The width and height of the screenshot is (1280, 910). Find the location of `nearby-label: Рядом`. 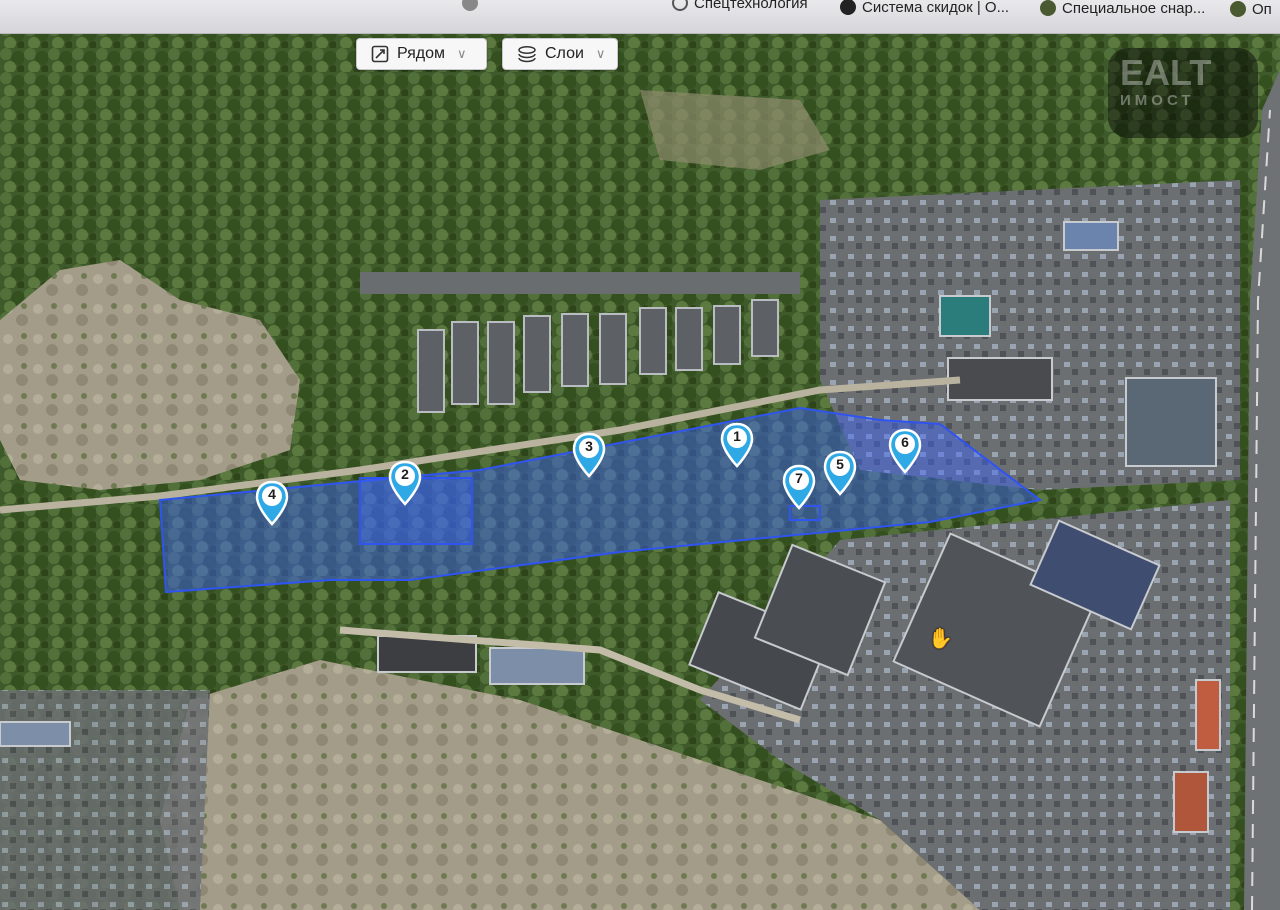

nearby-label: Рядом is located at coordinates (421, 53).